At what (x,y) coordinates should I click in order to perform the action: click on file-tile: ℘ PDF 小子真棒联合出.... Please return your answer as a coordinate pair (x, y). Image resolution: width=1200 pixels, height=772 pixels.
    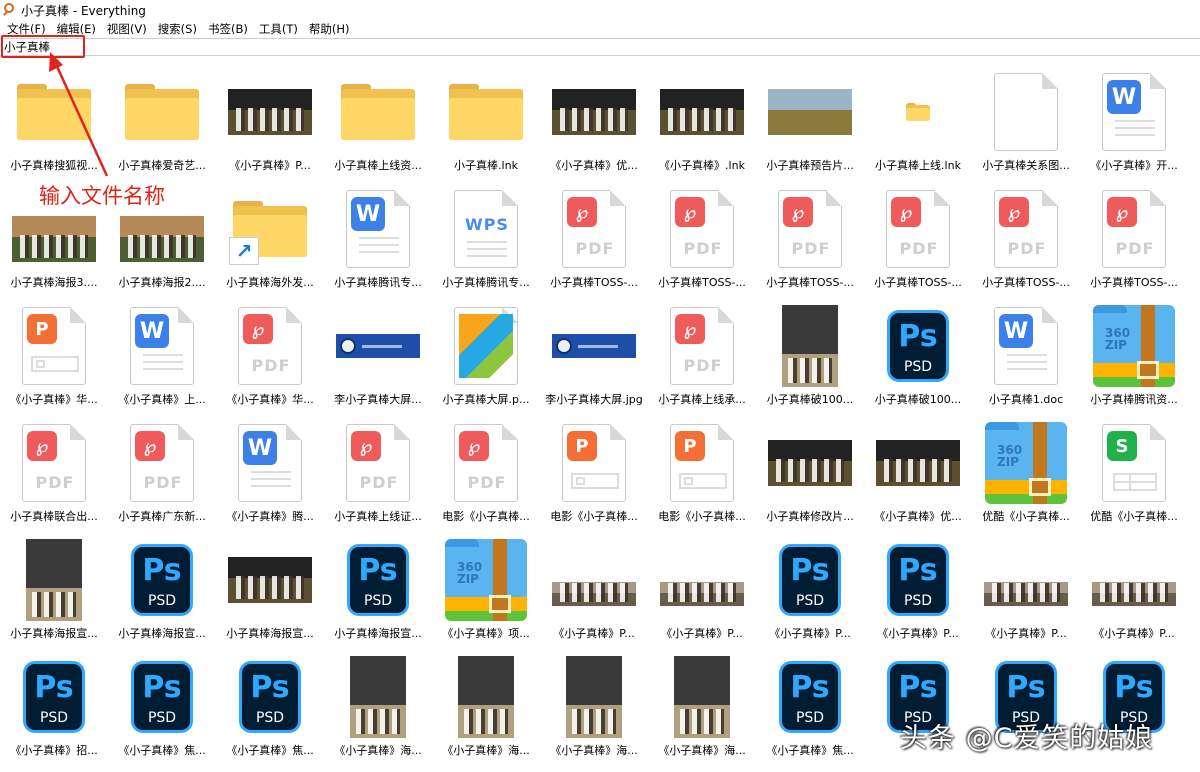
    Looking at the image, I should click on (54, 477).